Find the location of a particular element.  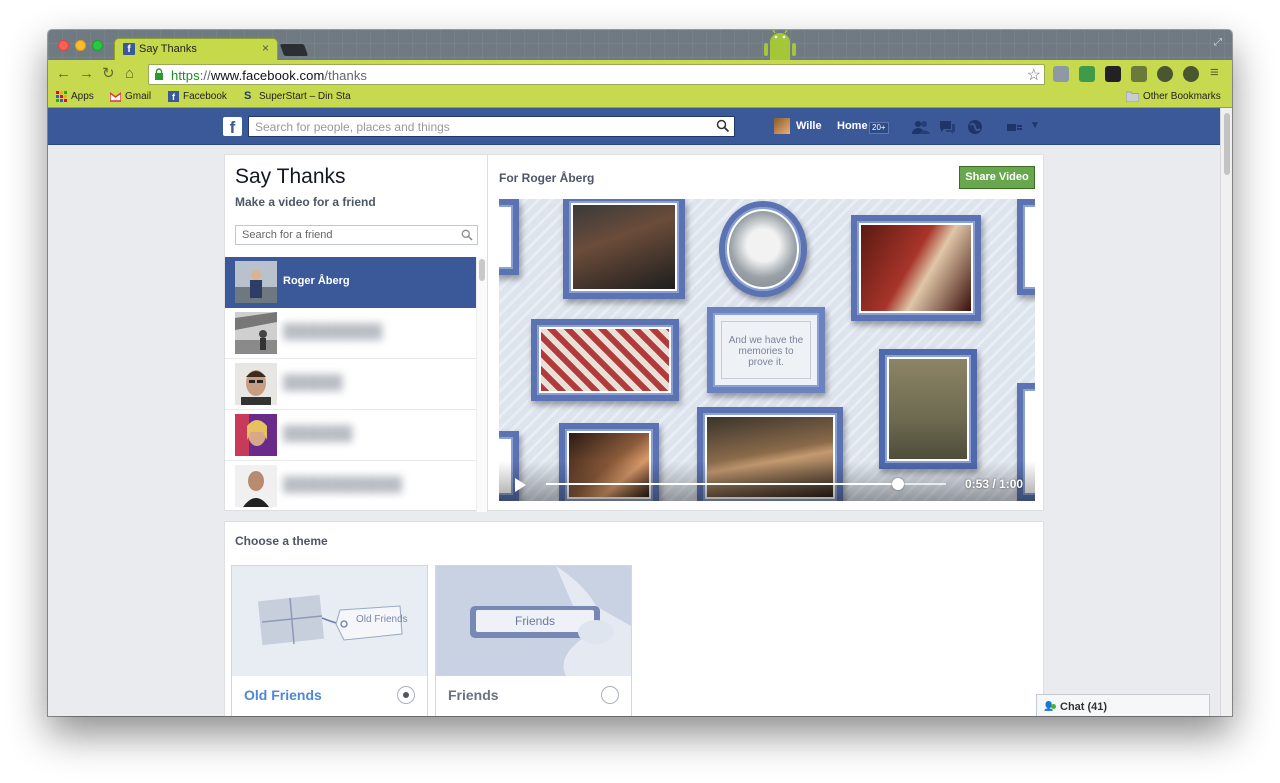

friend-list-item: ████████████ is located at coordinates (350, 486).